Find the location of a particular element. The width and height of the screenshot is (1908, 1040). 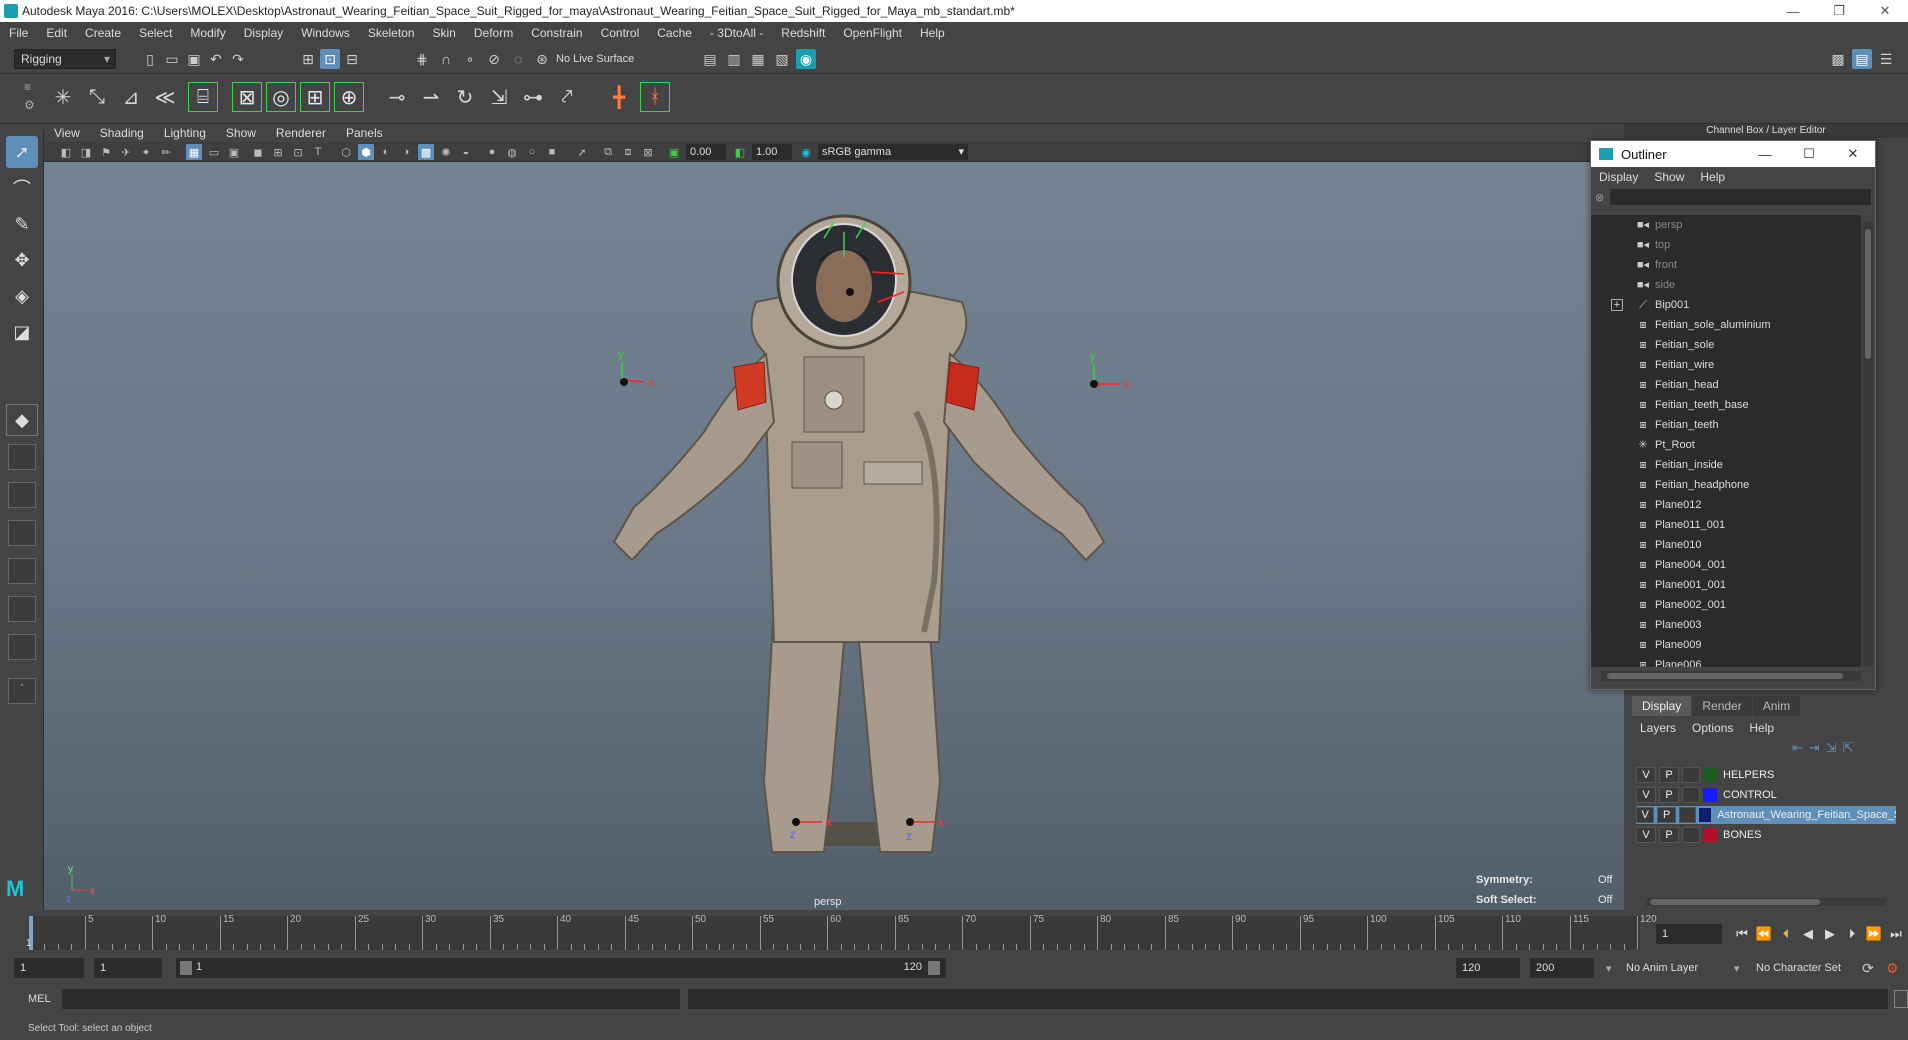

redo-icon: ↷ is located at coordinates (238, 59).